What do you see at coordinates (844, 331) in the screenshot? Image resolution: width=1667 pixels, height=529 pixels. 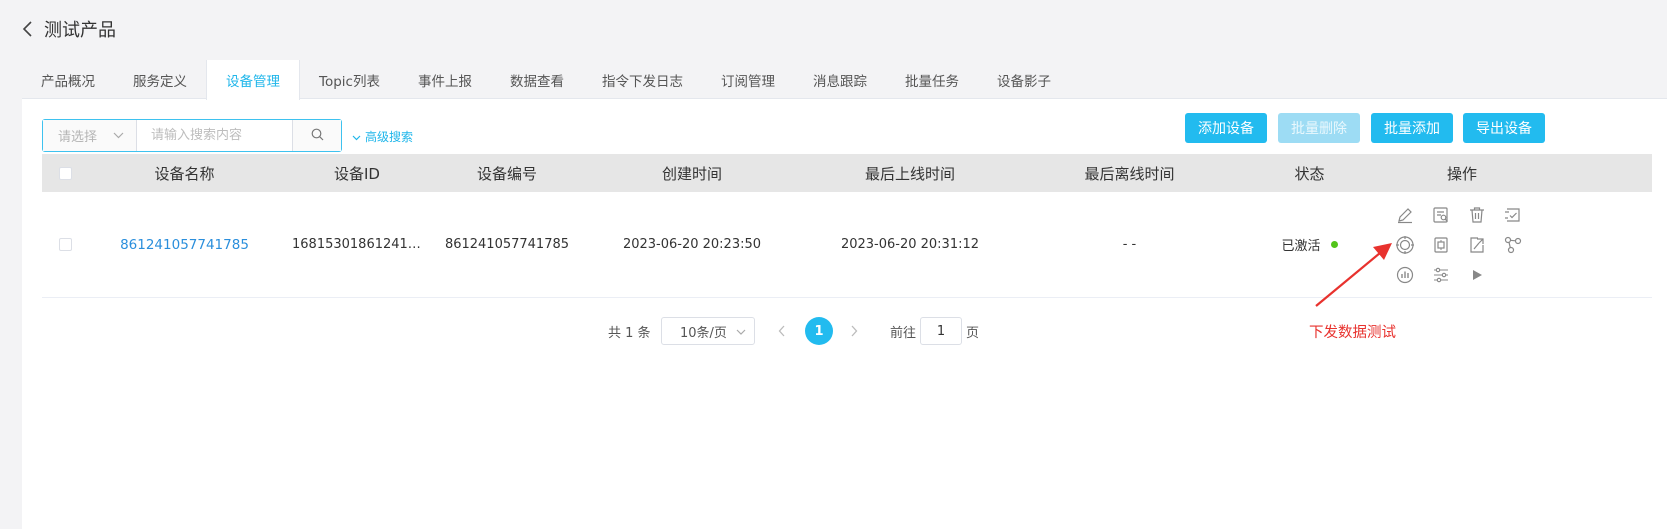 I see `pagination: 共 1 条 10条/页 1 前往 页` at bounding box center [844, 331].